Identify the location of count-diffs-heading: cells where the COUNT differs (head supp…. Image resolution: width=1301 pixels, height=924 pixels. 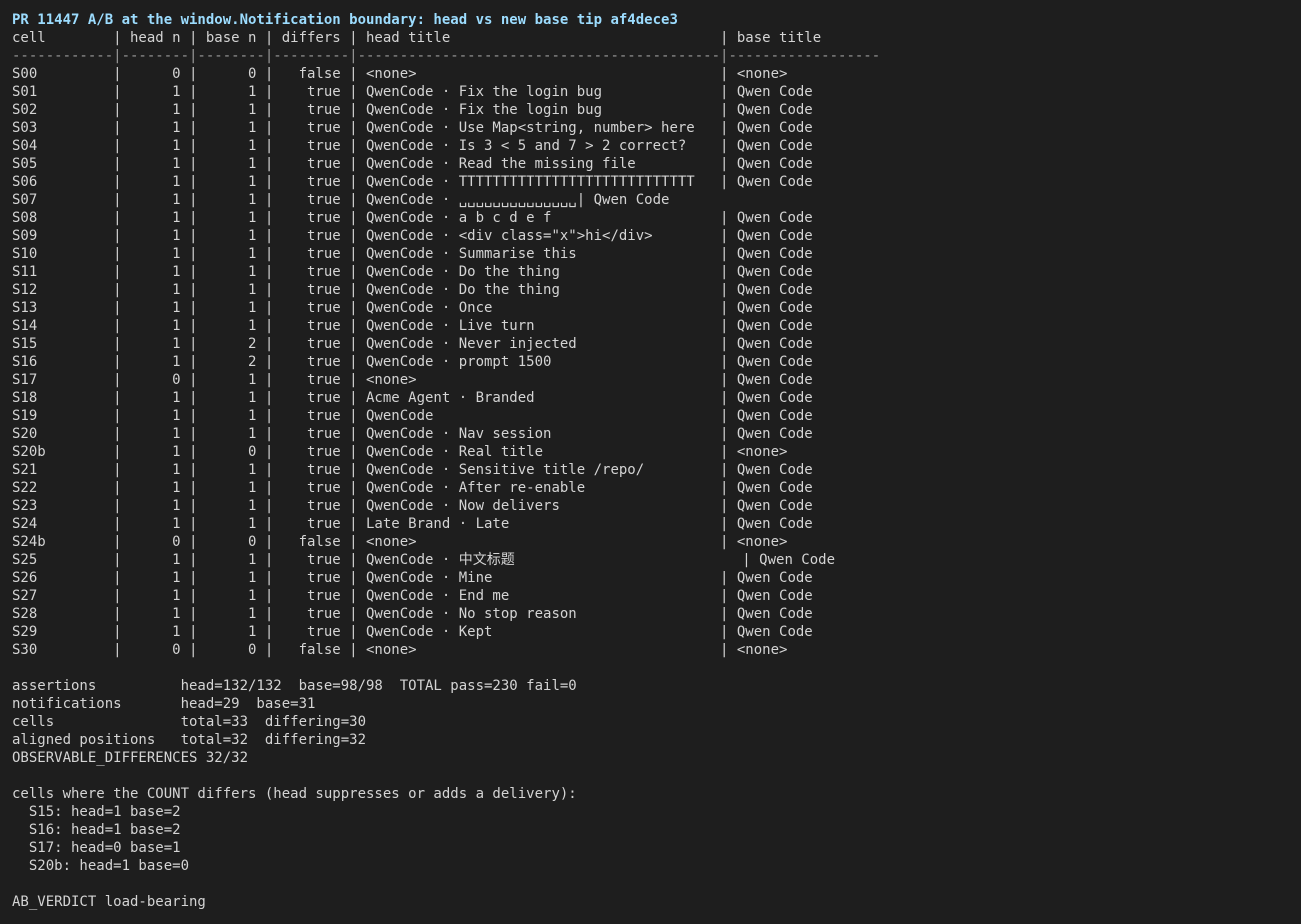
(294, 794).